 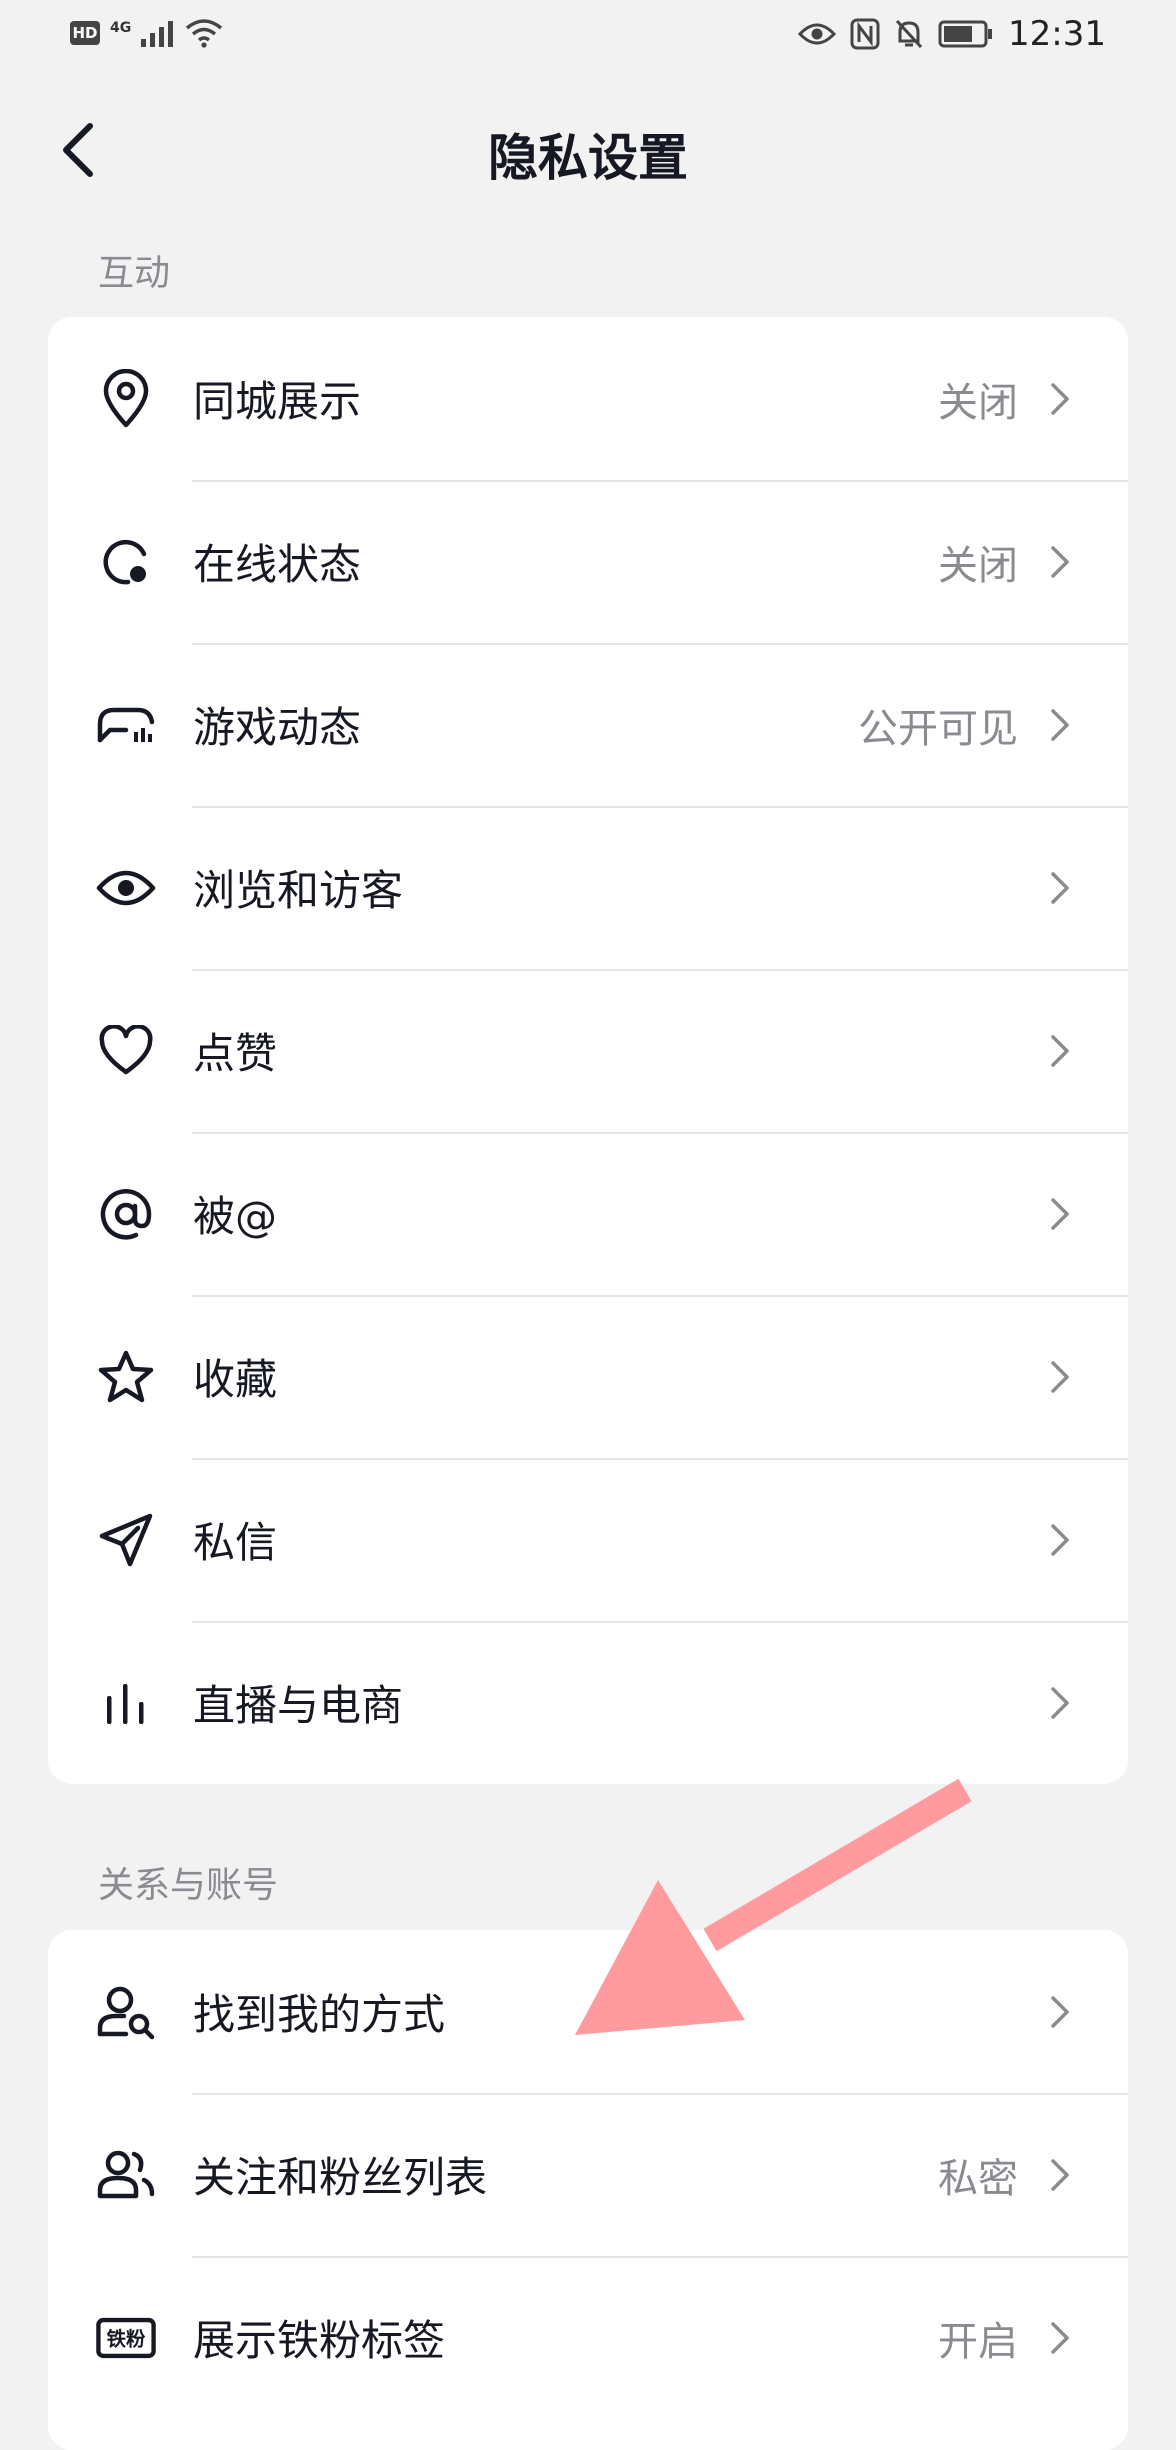 I want to click on hd-icon: HD, so click(x=85, y=33).